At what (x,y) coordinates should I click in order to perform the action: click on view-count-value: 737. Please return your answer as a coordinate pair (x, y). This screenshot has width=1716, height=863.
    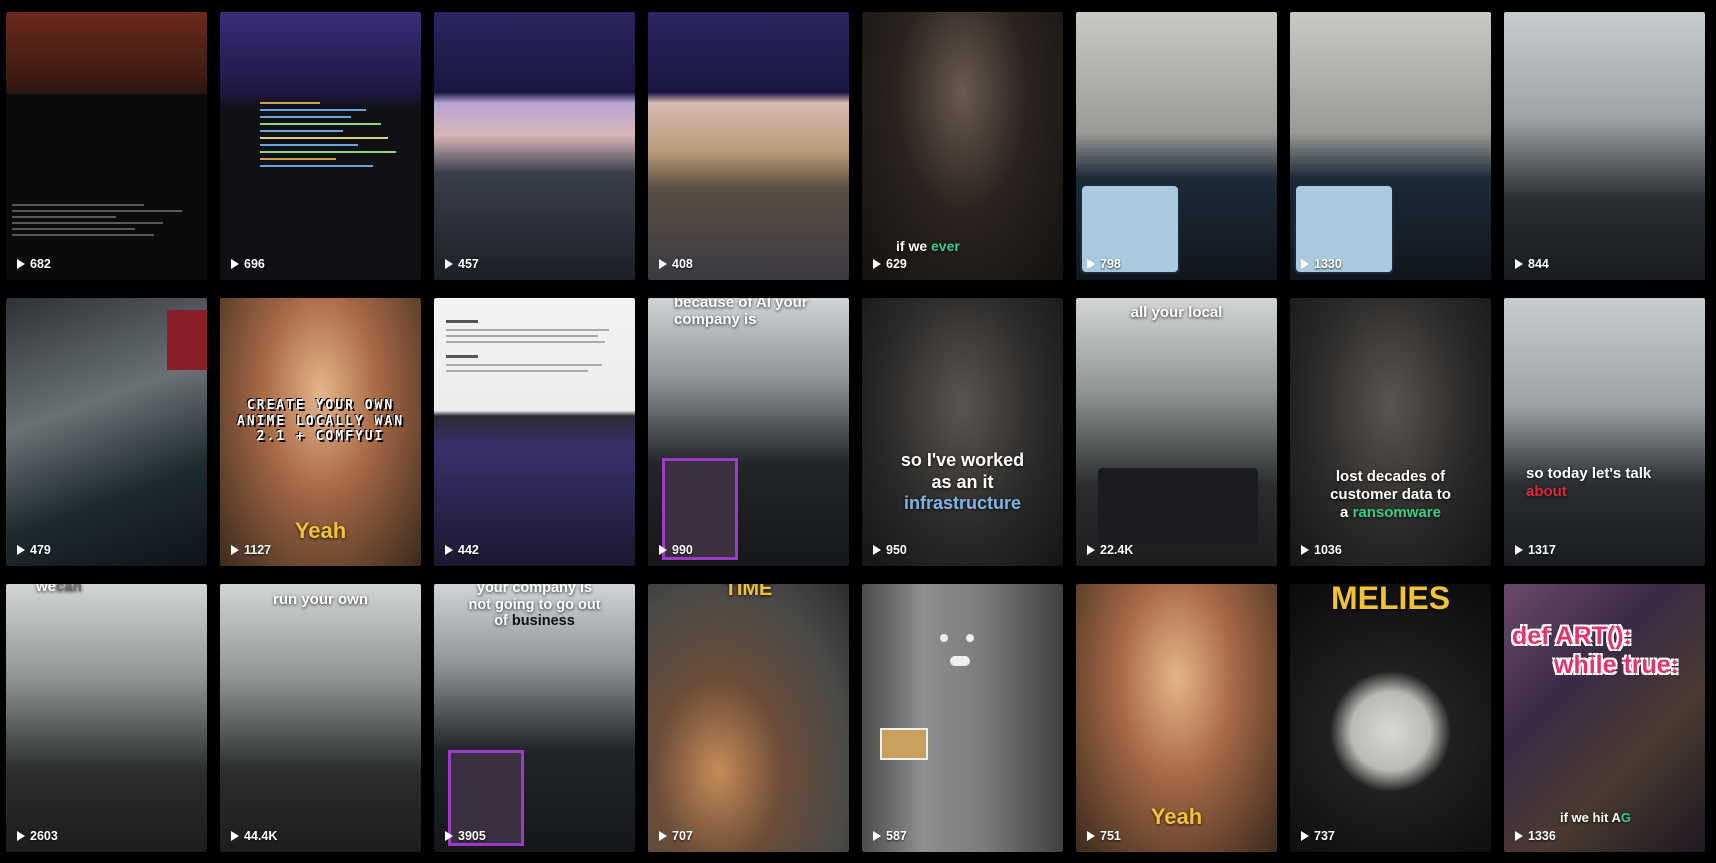
    Looking at the image, I should click on (1324, 836).